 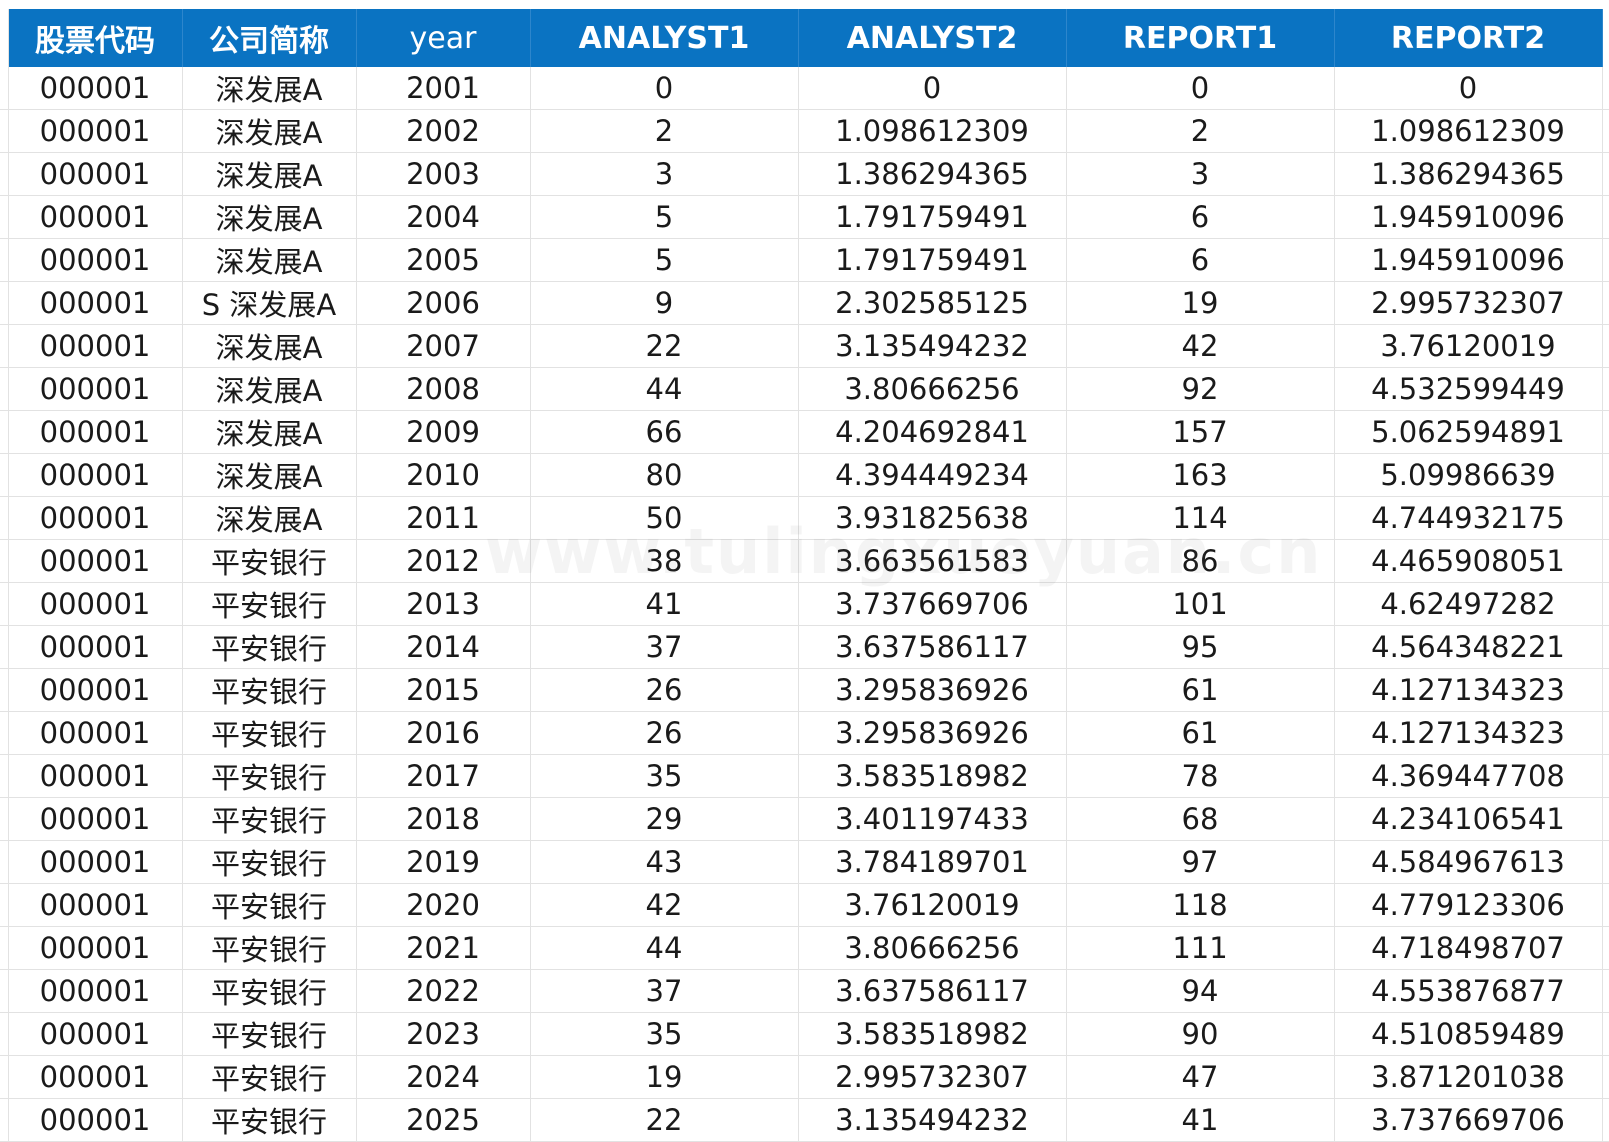 I want to click on cell-report2: 4.564348221, so click(x=1468, y=647).